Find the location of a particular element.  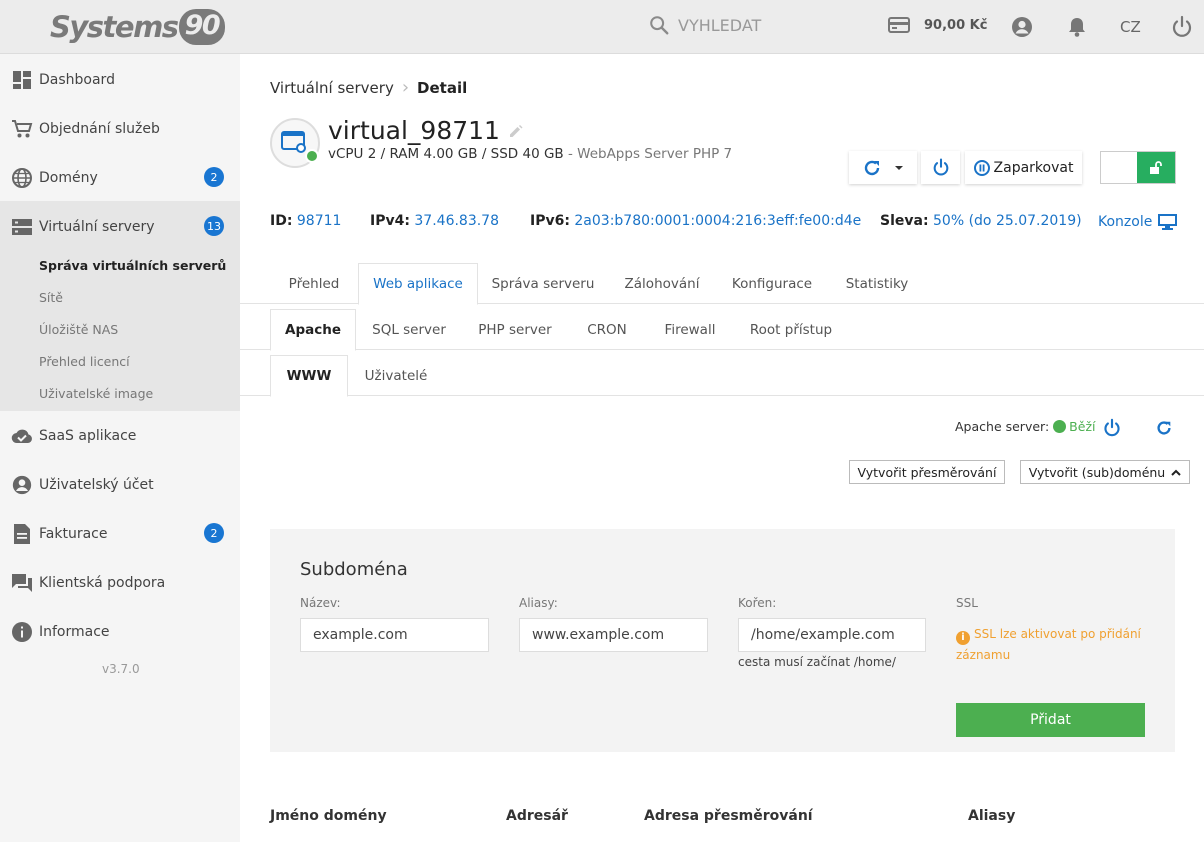

create-subdomain-button: Vytvořit (sub)doménu is located at coordinates (1105, 472).